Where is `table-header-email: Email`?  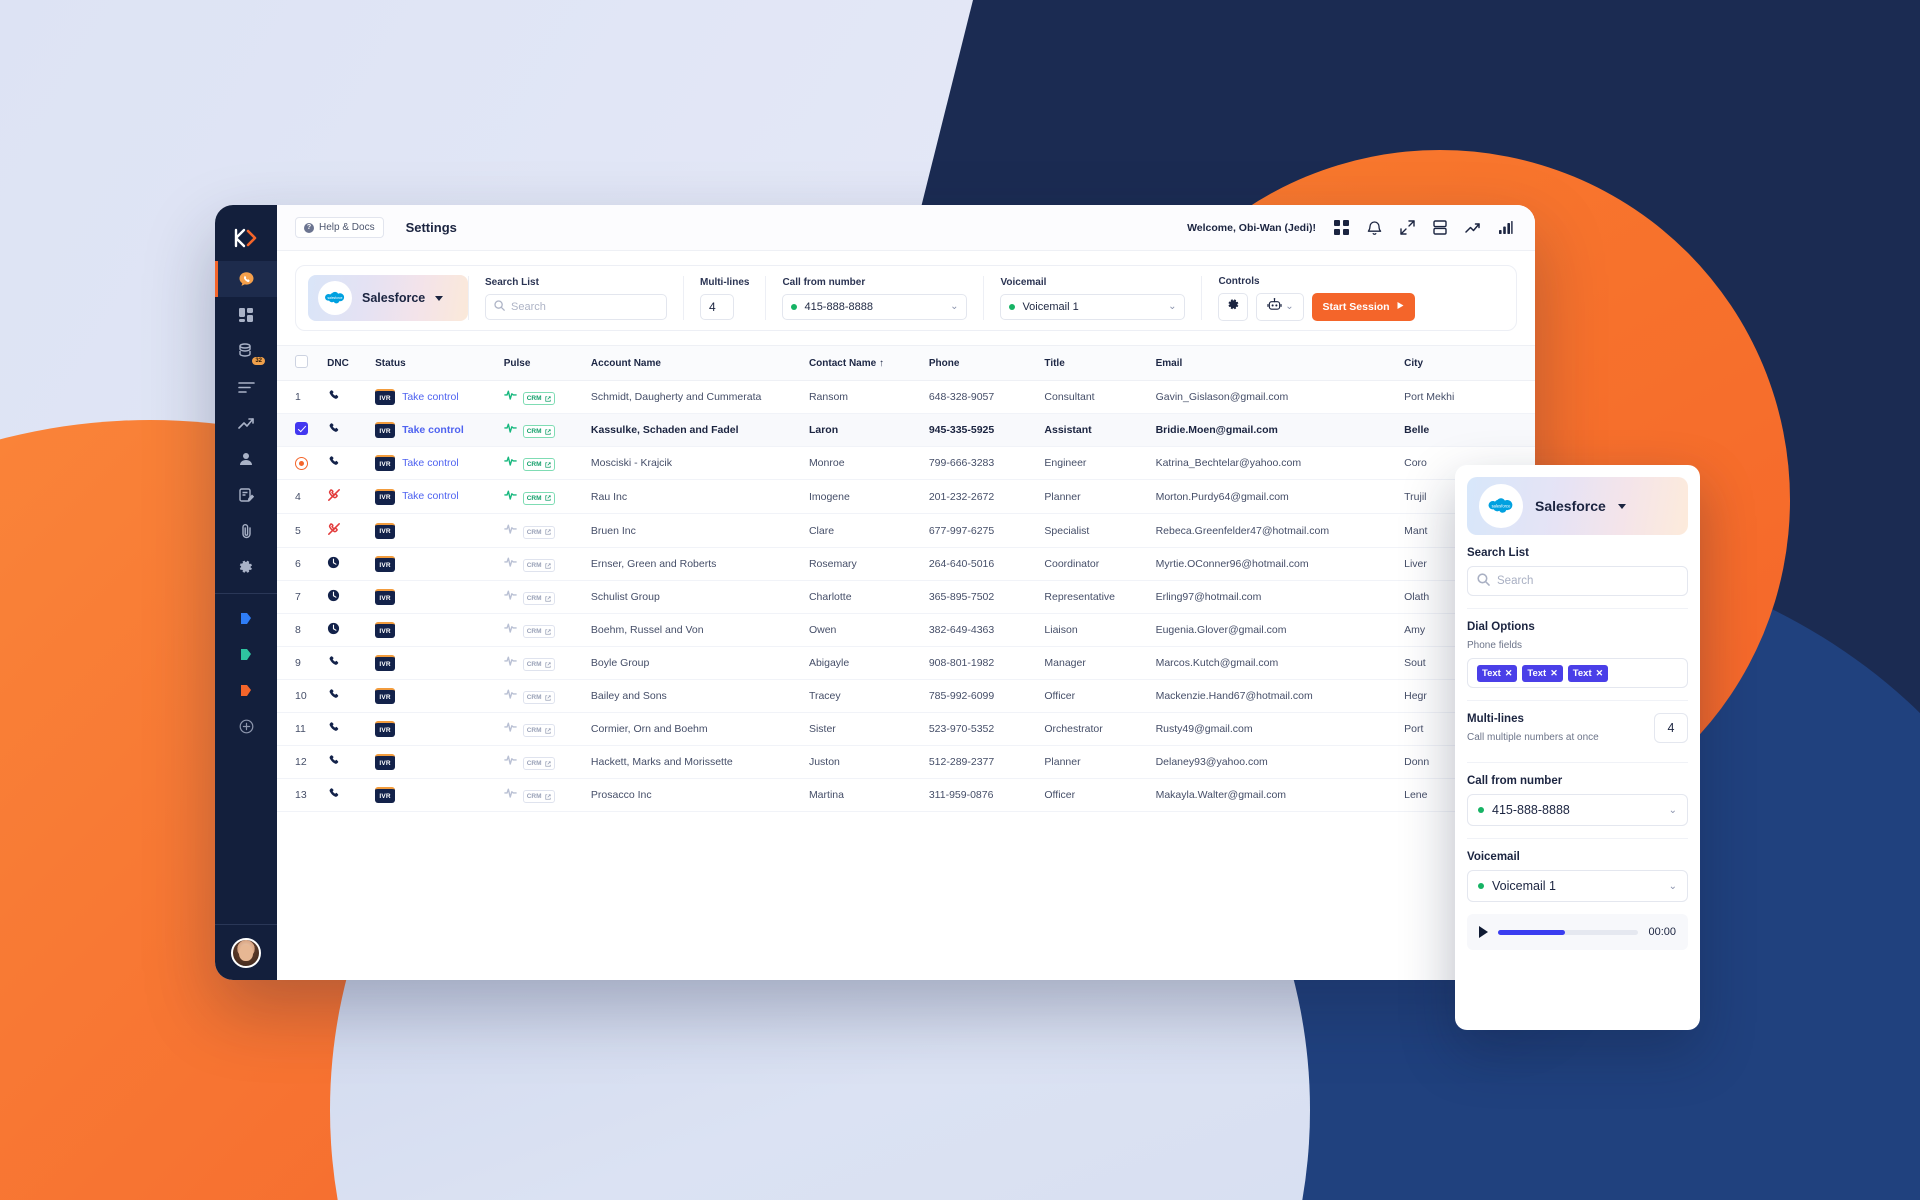 table-header-email: Email is located at coordinates (1280, 363).